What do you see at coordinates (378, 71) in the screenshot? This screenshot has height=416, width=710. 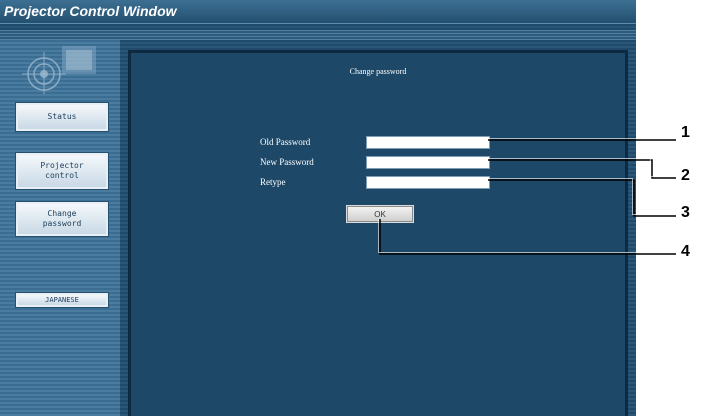 I see `page-title: Change password` at bounding box center [378, 71].